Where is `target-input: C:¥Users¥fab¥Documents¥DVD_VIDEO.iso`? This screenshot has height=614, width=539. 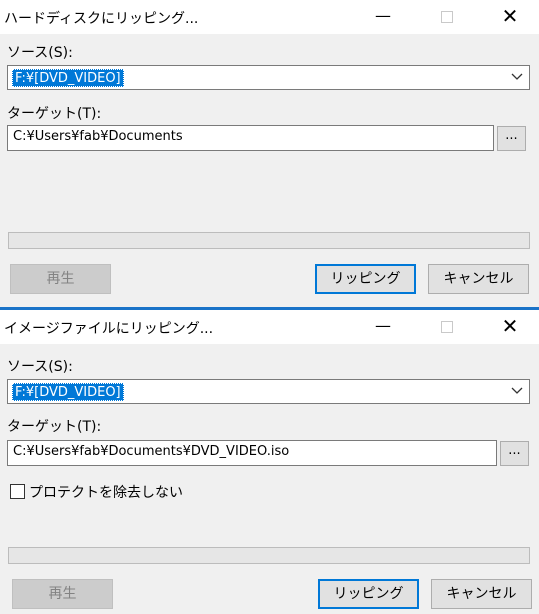
target-input: C:¥Users¥fab¥Documents¥DVD_VIDEO.iso is located at coordinates (252, 453).